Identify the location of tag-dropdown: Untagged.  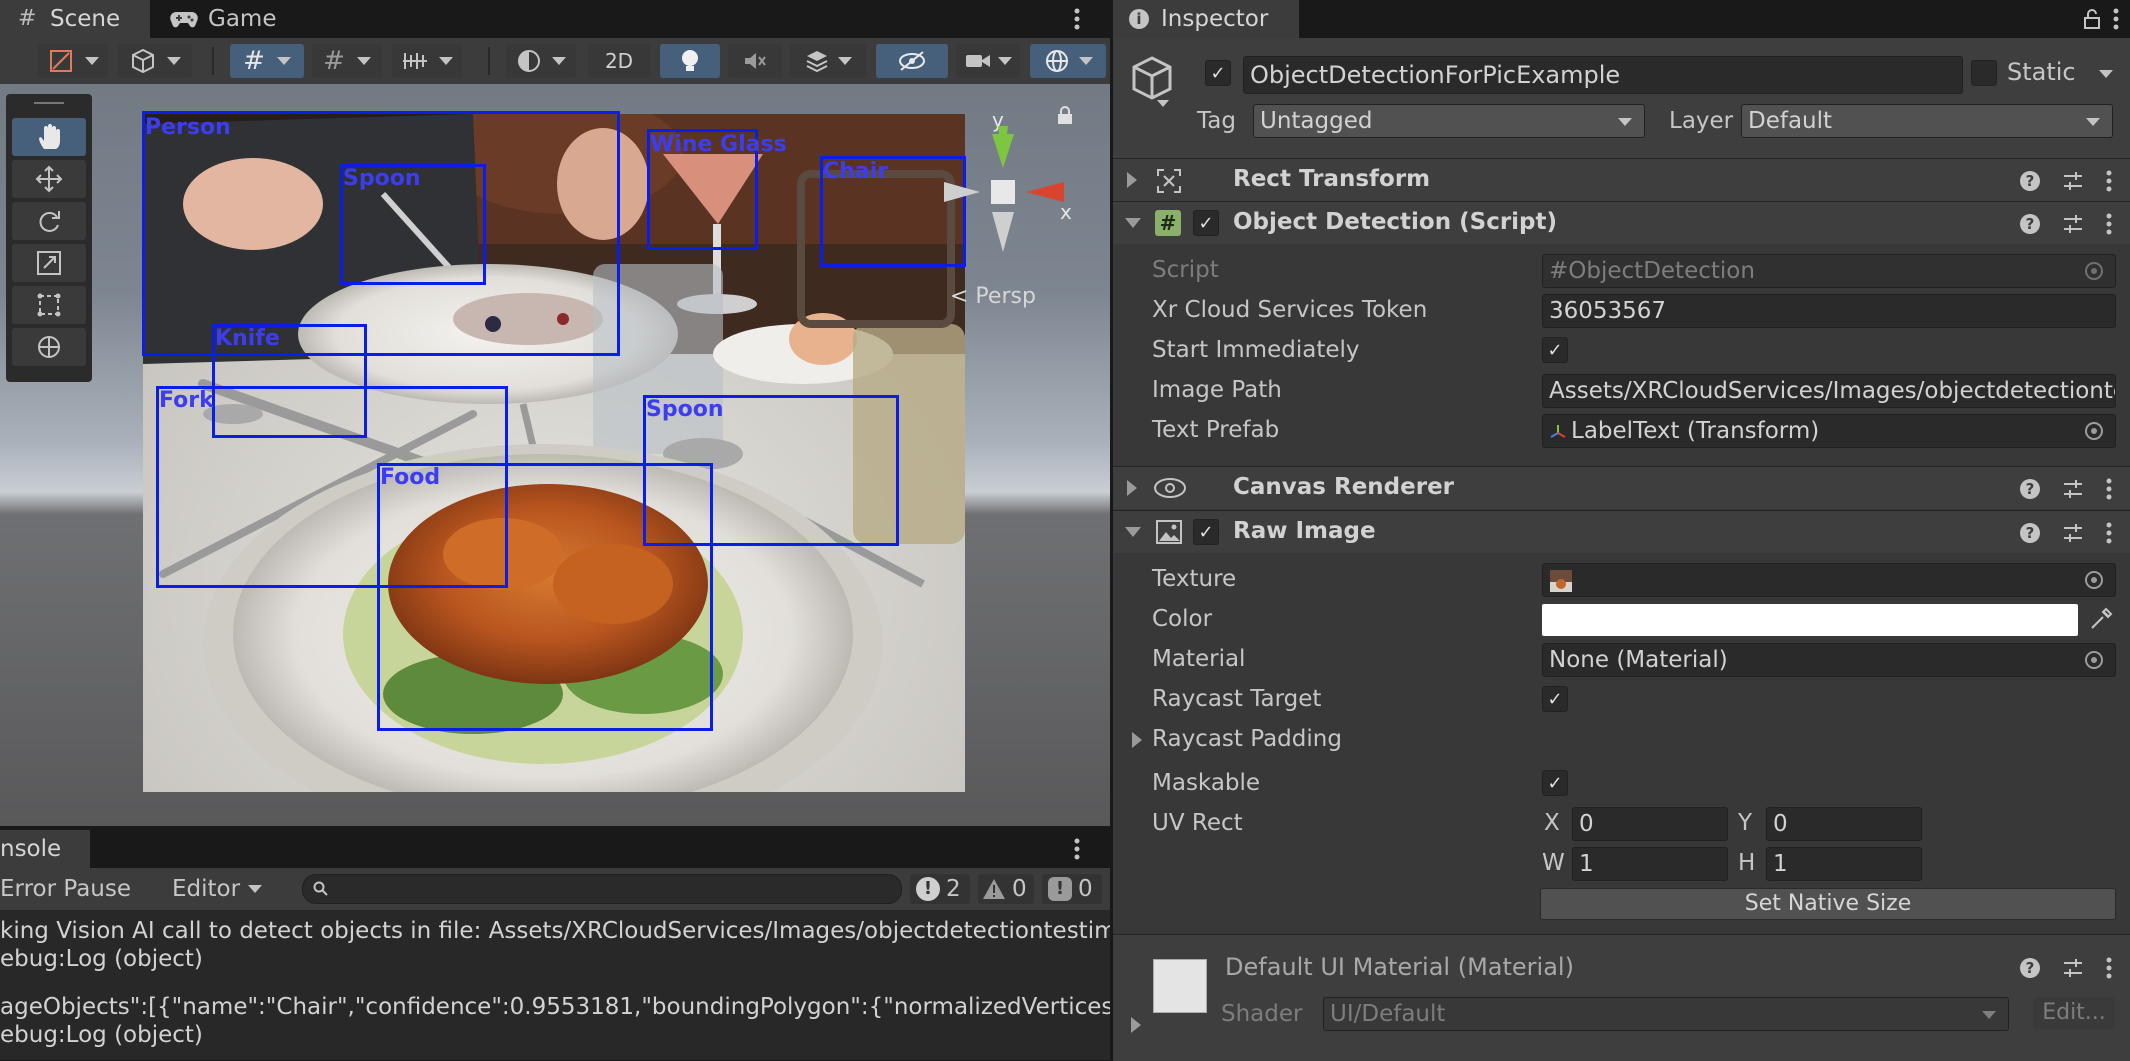
(1449, 121).